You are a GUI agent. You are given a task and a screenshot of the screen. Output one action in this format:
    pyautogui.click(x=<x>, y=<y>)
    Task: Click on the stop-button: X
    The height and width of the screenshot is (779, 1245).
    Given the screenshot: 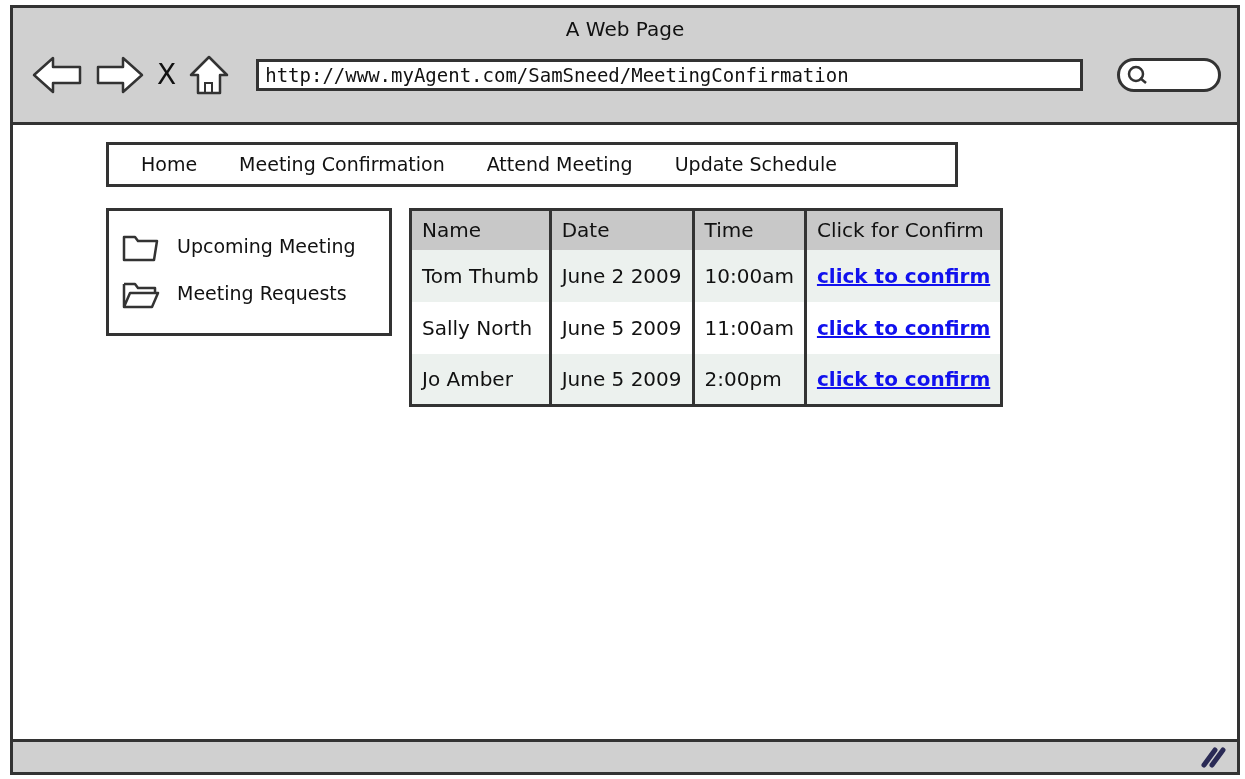 What is the action you would take?
    pyautogui.click(x=167, y=75)
    